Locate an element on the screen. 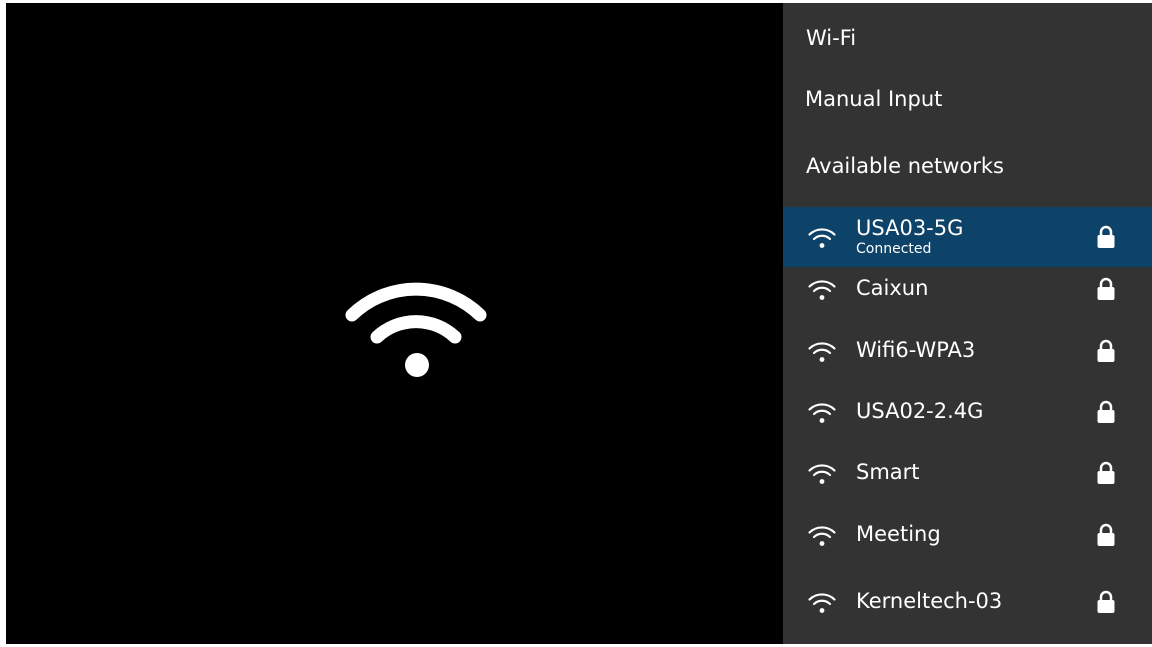 The width and height of the screenshot is (1152, 647). network-item-wifi6-wpa3: Wifi6-WPA3 is located at coordinates (967, 351).